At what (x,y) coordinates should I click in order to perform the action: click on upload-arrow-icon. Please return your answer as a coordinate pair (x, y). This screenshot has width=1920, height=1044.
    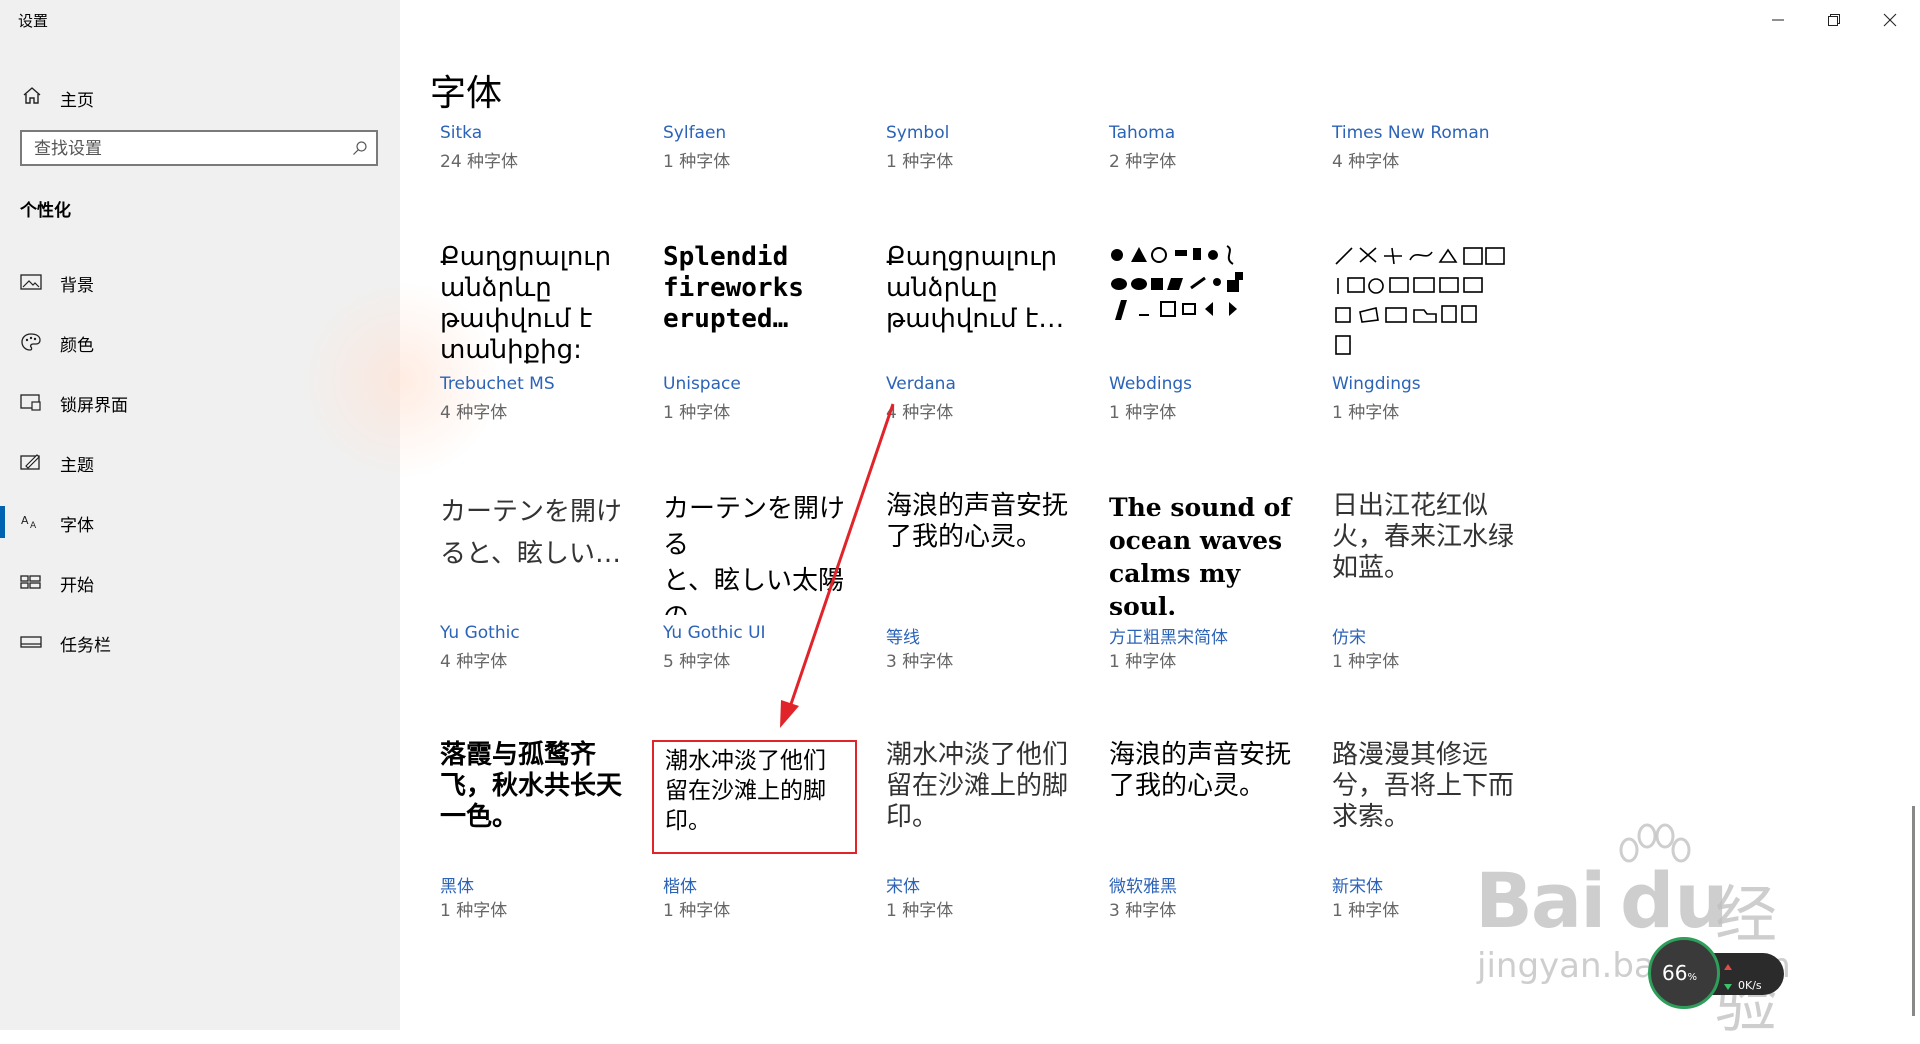
    Looking at the image, I should click on (1728, 967).